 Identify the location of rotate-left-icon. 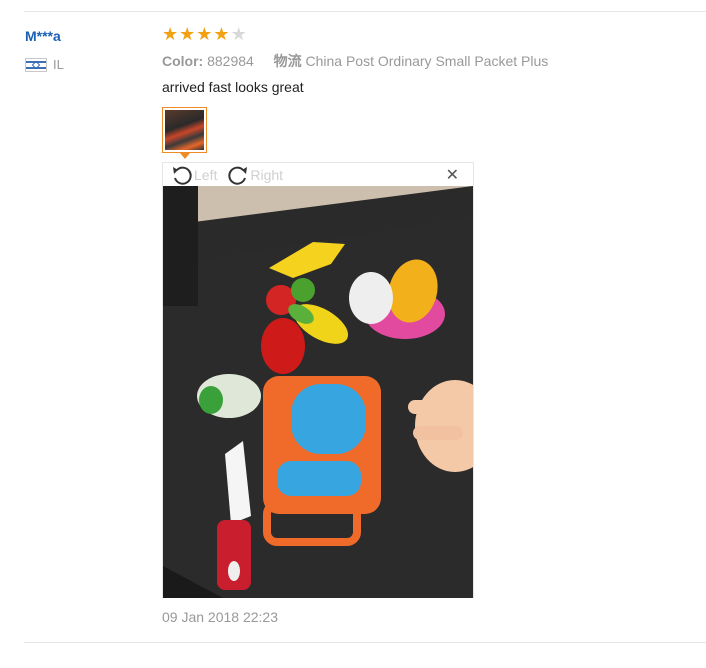
(182, 175).